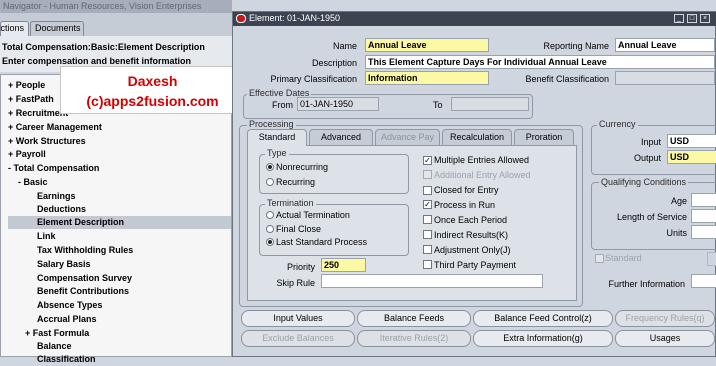  I want to click on skip-rule-field, so click(432, 281).